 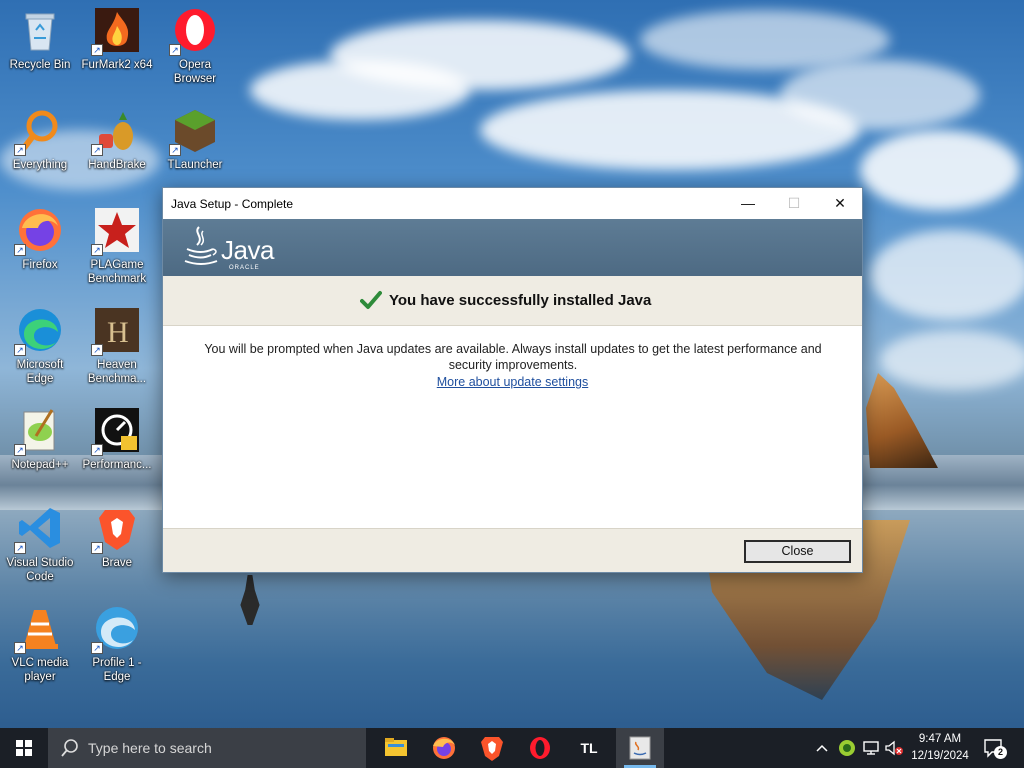 I want to click on desktop-icon-everything: ↗ Everything, so click(x=40, y=145).